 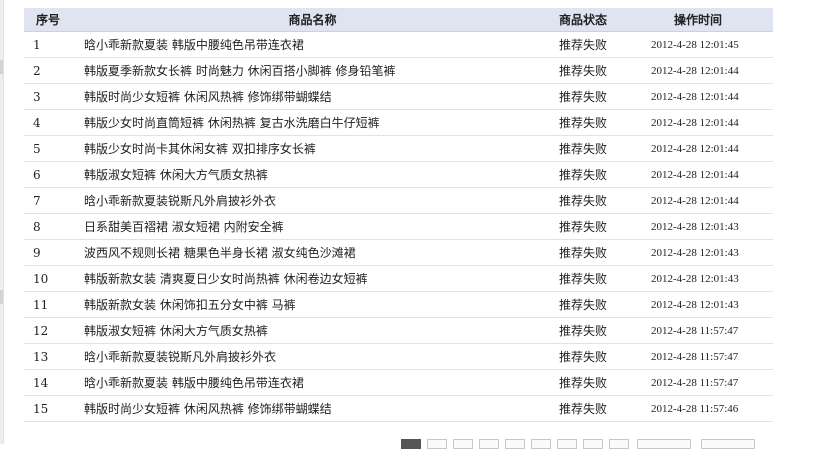 I want to click on row-index: 6, so click(x=53, y=174).